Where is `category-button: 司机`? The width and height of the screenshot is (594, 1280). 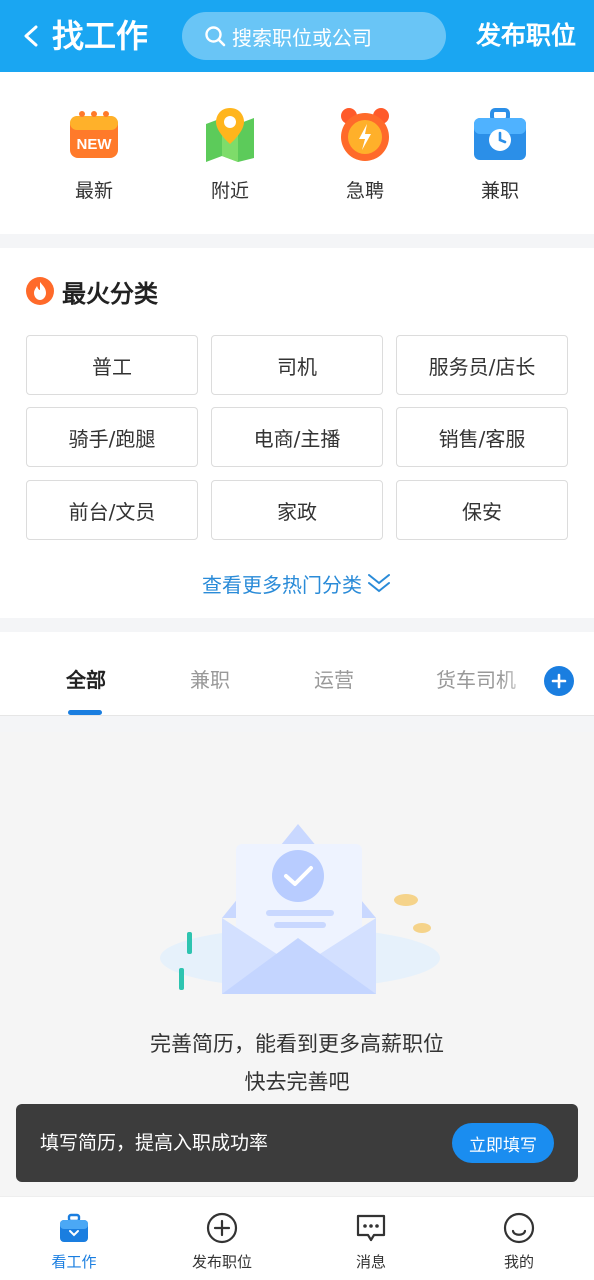
category-button: 司机 is located at coordinates (297, 365).